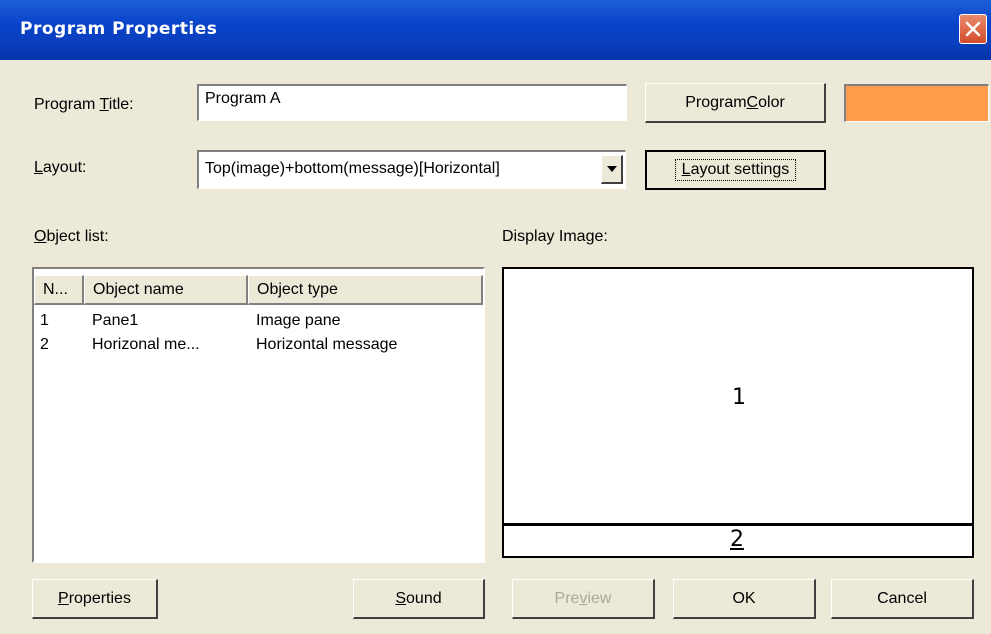 This screenshot has height=634, width=991. Describe the element at coordinates (495, 30) in the screenshot. I see `title-bar: Program Properties` at that location.